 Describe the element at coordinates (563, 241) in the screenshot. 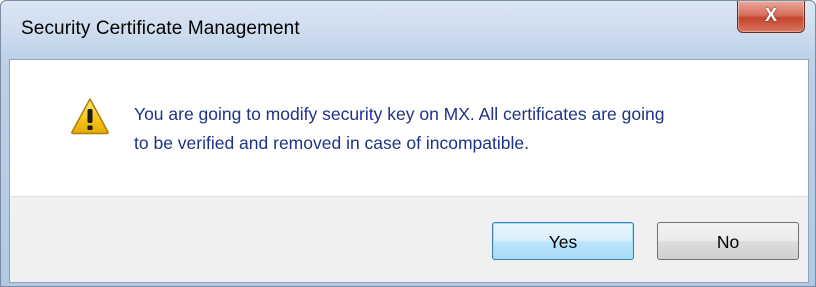

I see `yes-button: Yes` at that location.